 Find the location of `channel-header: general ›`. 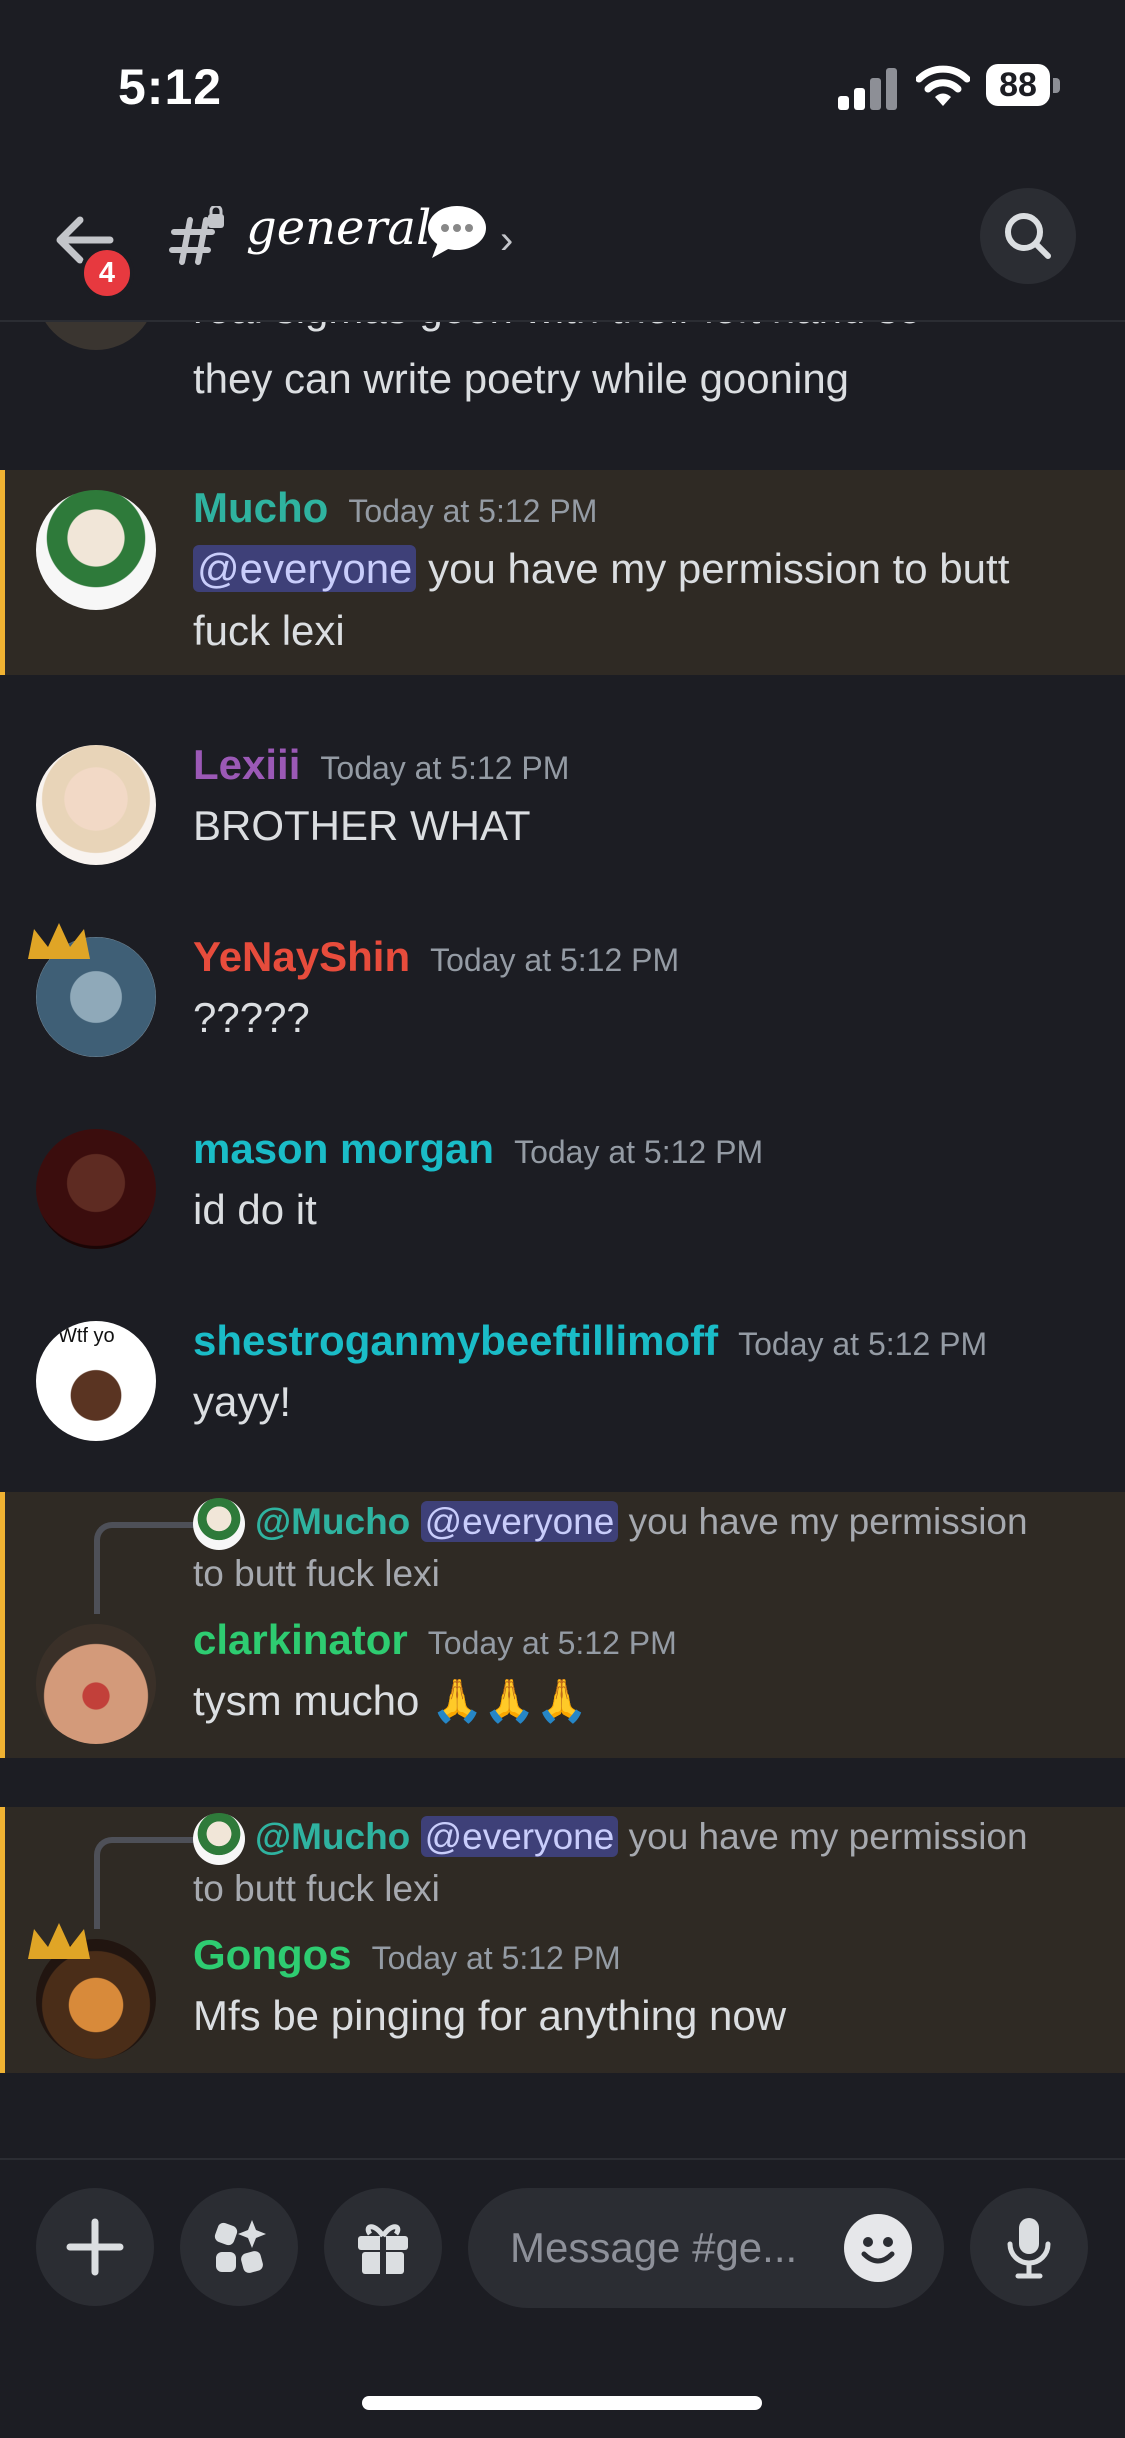

channel-header: general › is located at coordinates (562, 246).